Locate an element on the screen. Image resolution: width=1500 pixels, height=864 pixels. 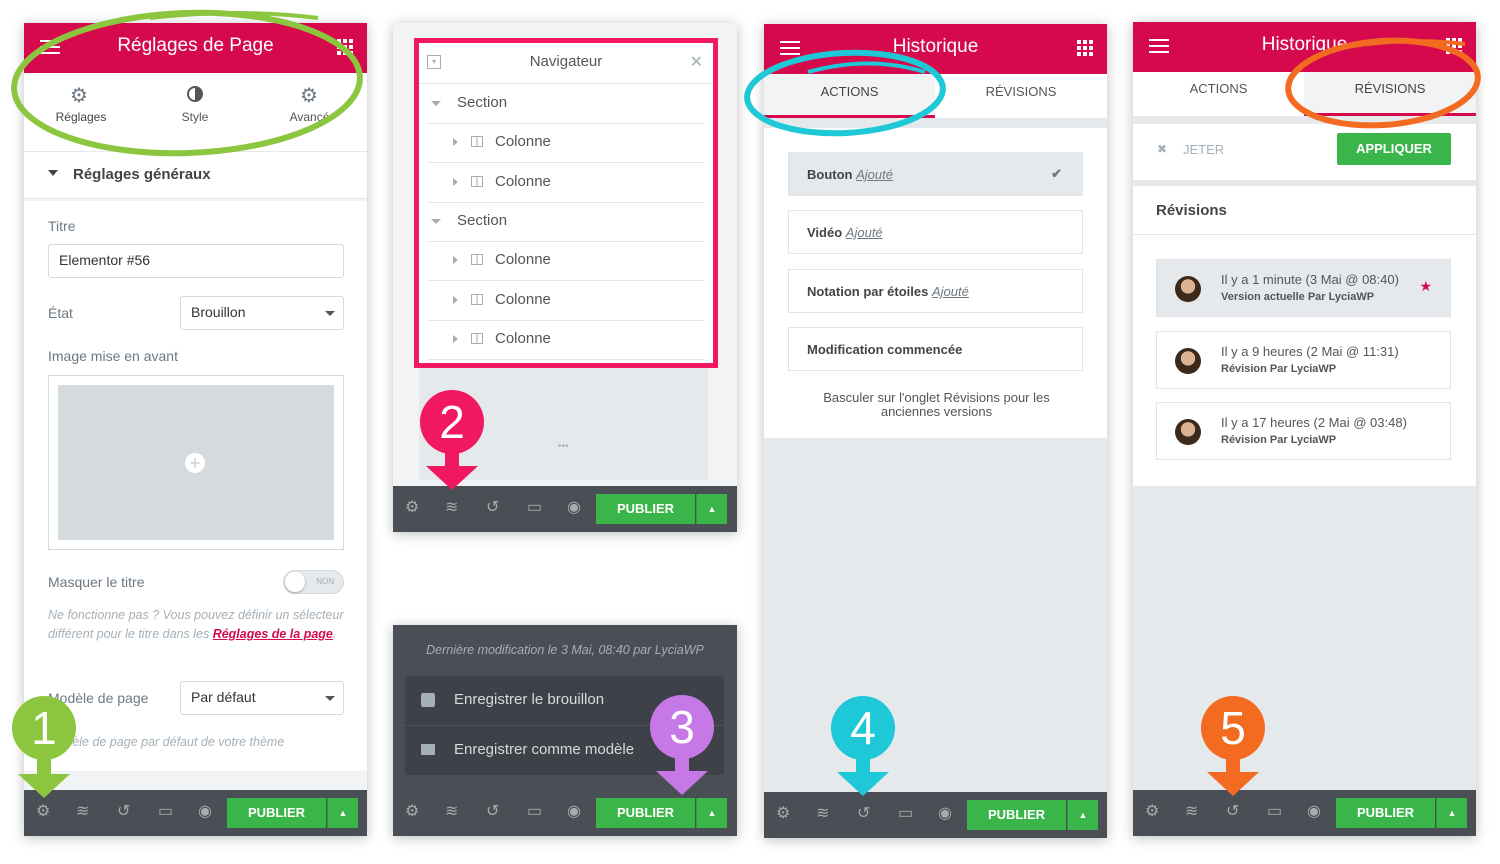
history-item: Modification commencée is located at coordinates (935, 349).